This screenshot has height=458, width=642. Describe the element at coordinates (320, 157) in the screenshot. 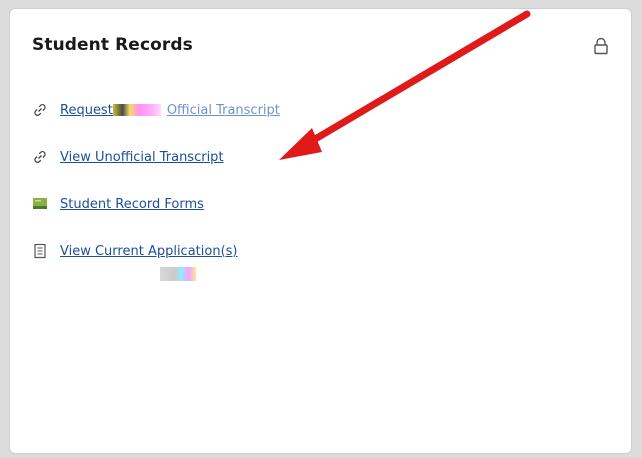

I see `link-row-unofficial-transcript: View Unofficial Transcript` at that location.